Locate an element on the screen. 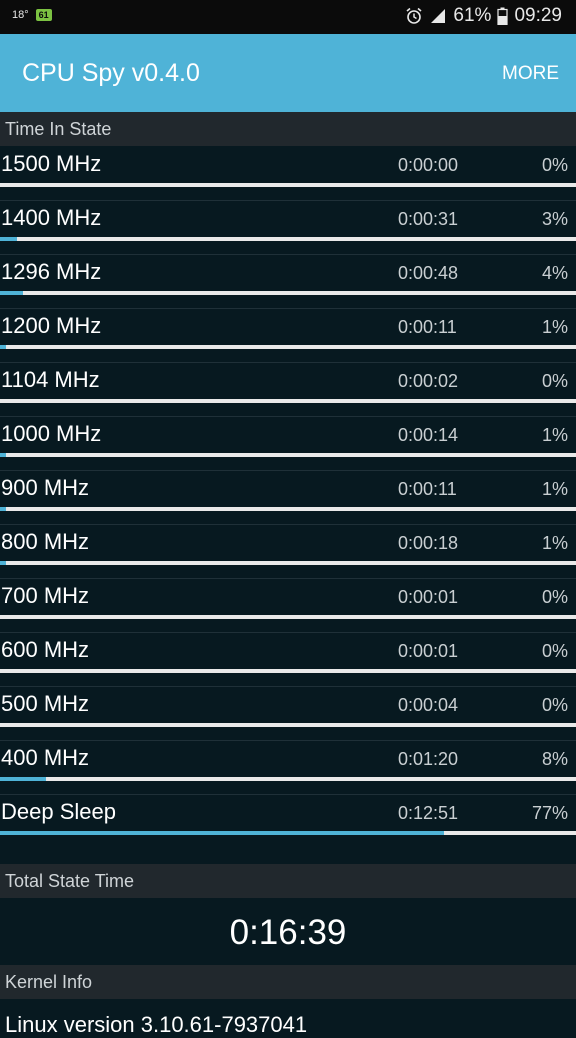 This screenshot has height=1038, width=576. battery-icon is located at coordinates (503, 16).